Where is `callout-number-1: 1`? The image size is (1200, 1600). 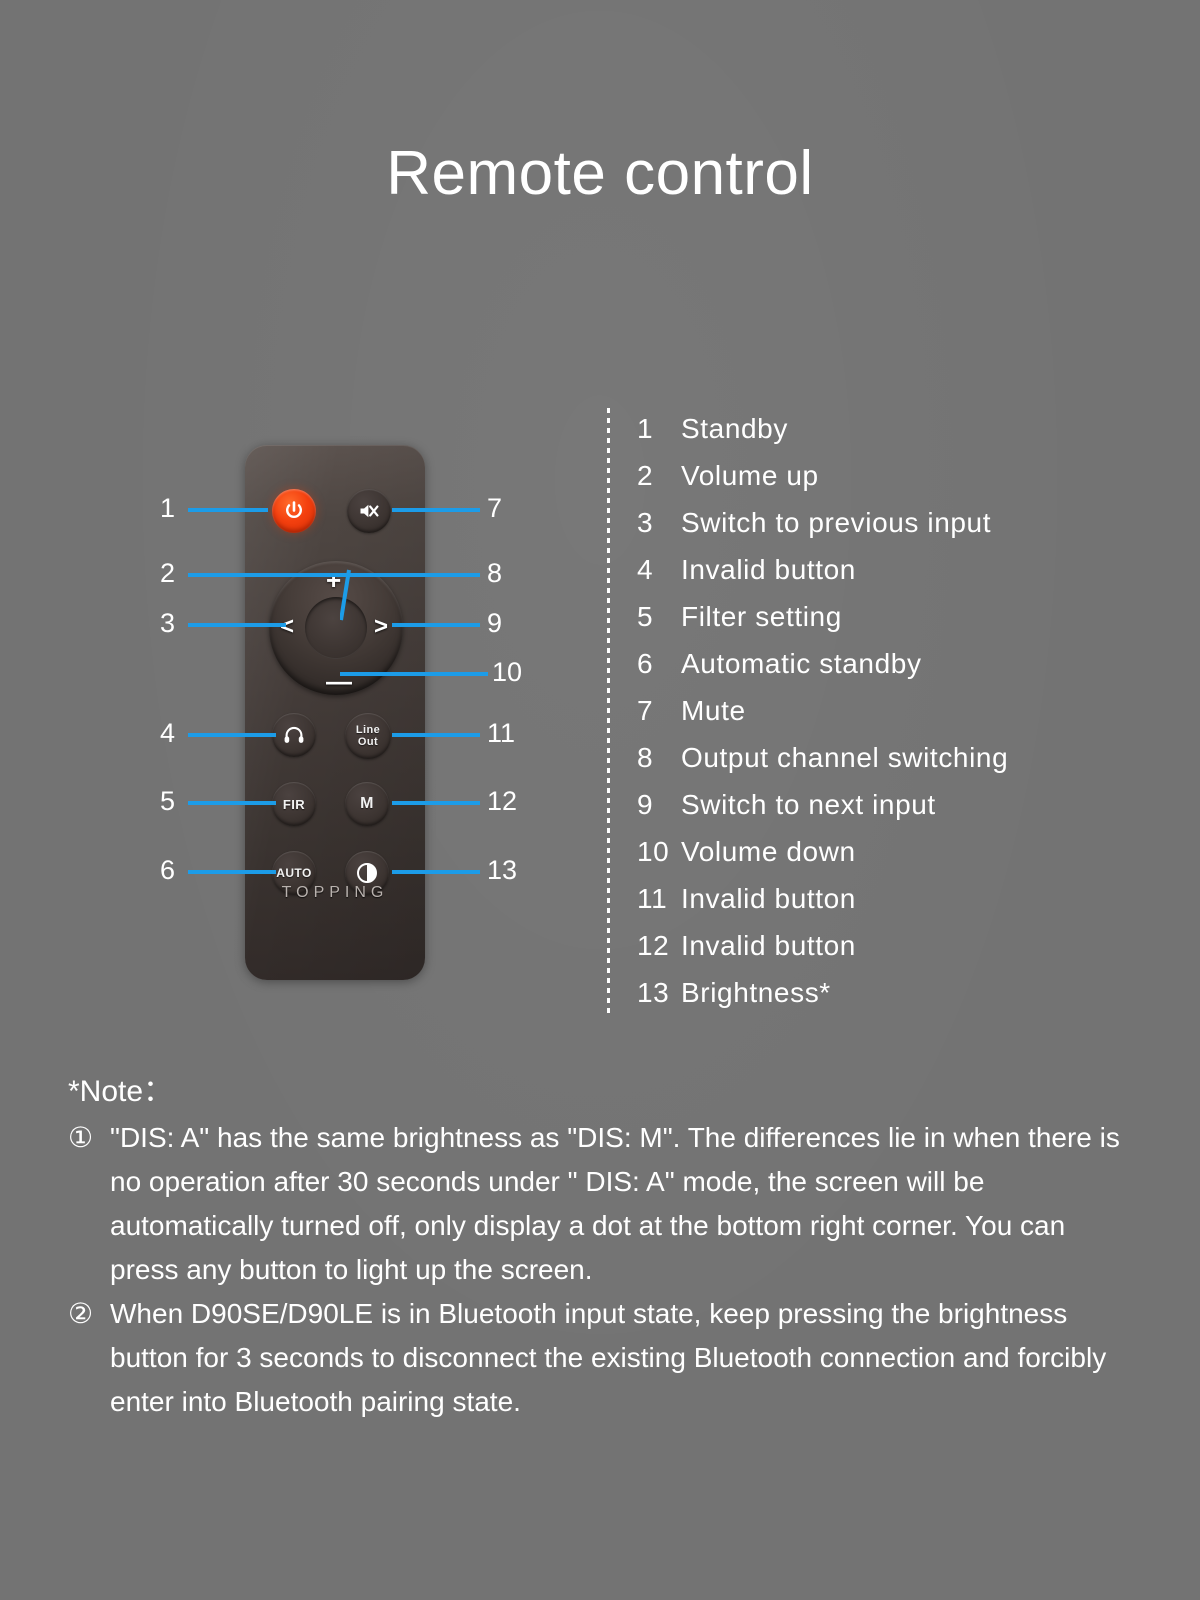
callout-number-1: 1 is located at coordinates (168, 508).